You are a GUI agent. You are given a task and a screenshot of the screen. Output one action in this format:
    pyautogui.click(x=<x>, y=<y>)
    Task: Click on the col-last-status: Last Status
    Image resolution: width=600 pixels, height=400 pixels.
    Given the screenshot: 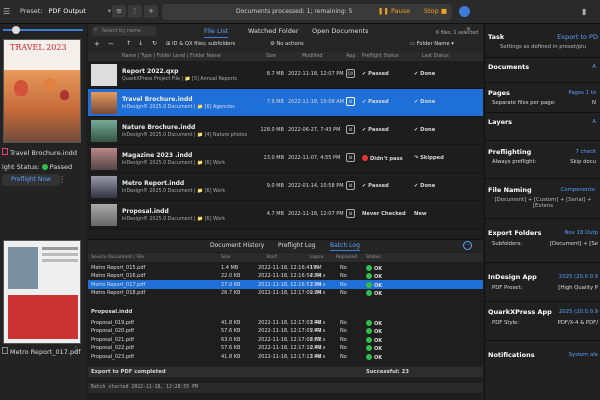 What is the action you would take?
    pyautogui.click(x=435, y=56)
    